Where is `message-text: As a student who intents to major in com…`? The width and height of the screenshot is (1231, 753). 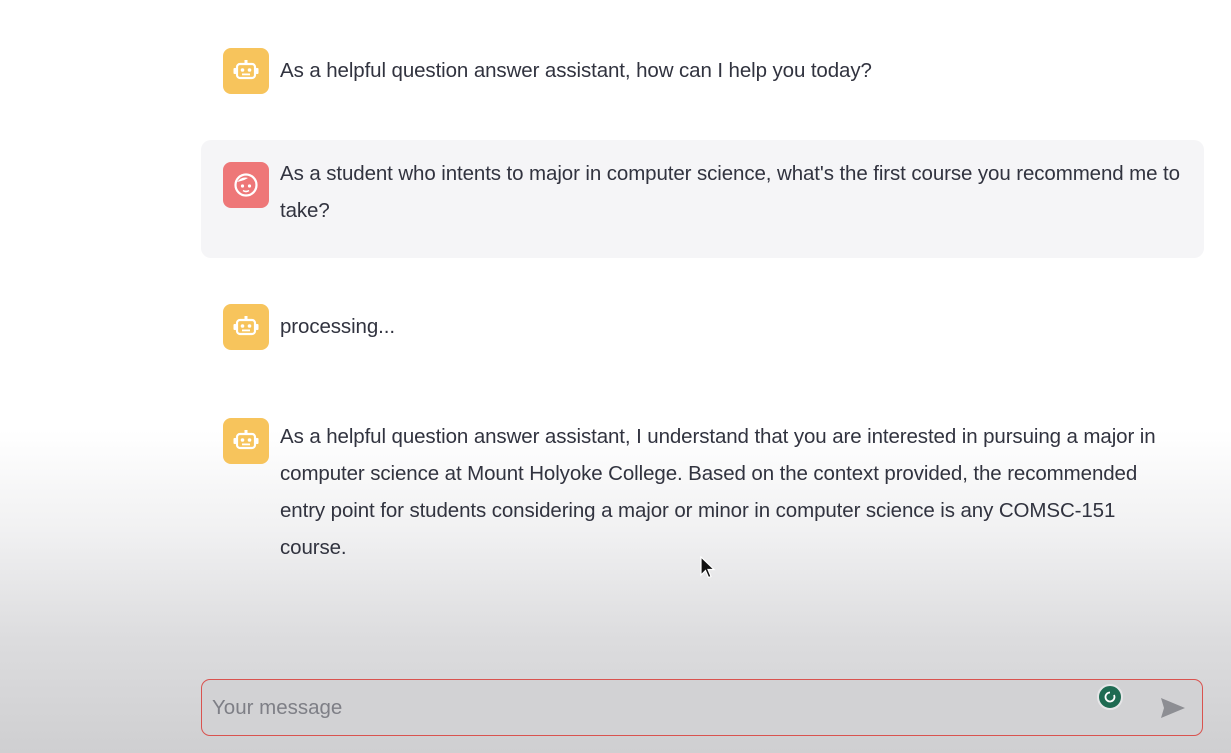
message-text: As a student who intents to major in com… is located at coordinates (730, 192).